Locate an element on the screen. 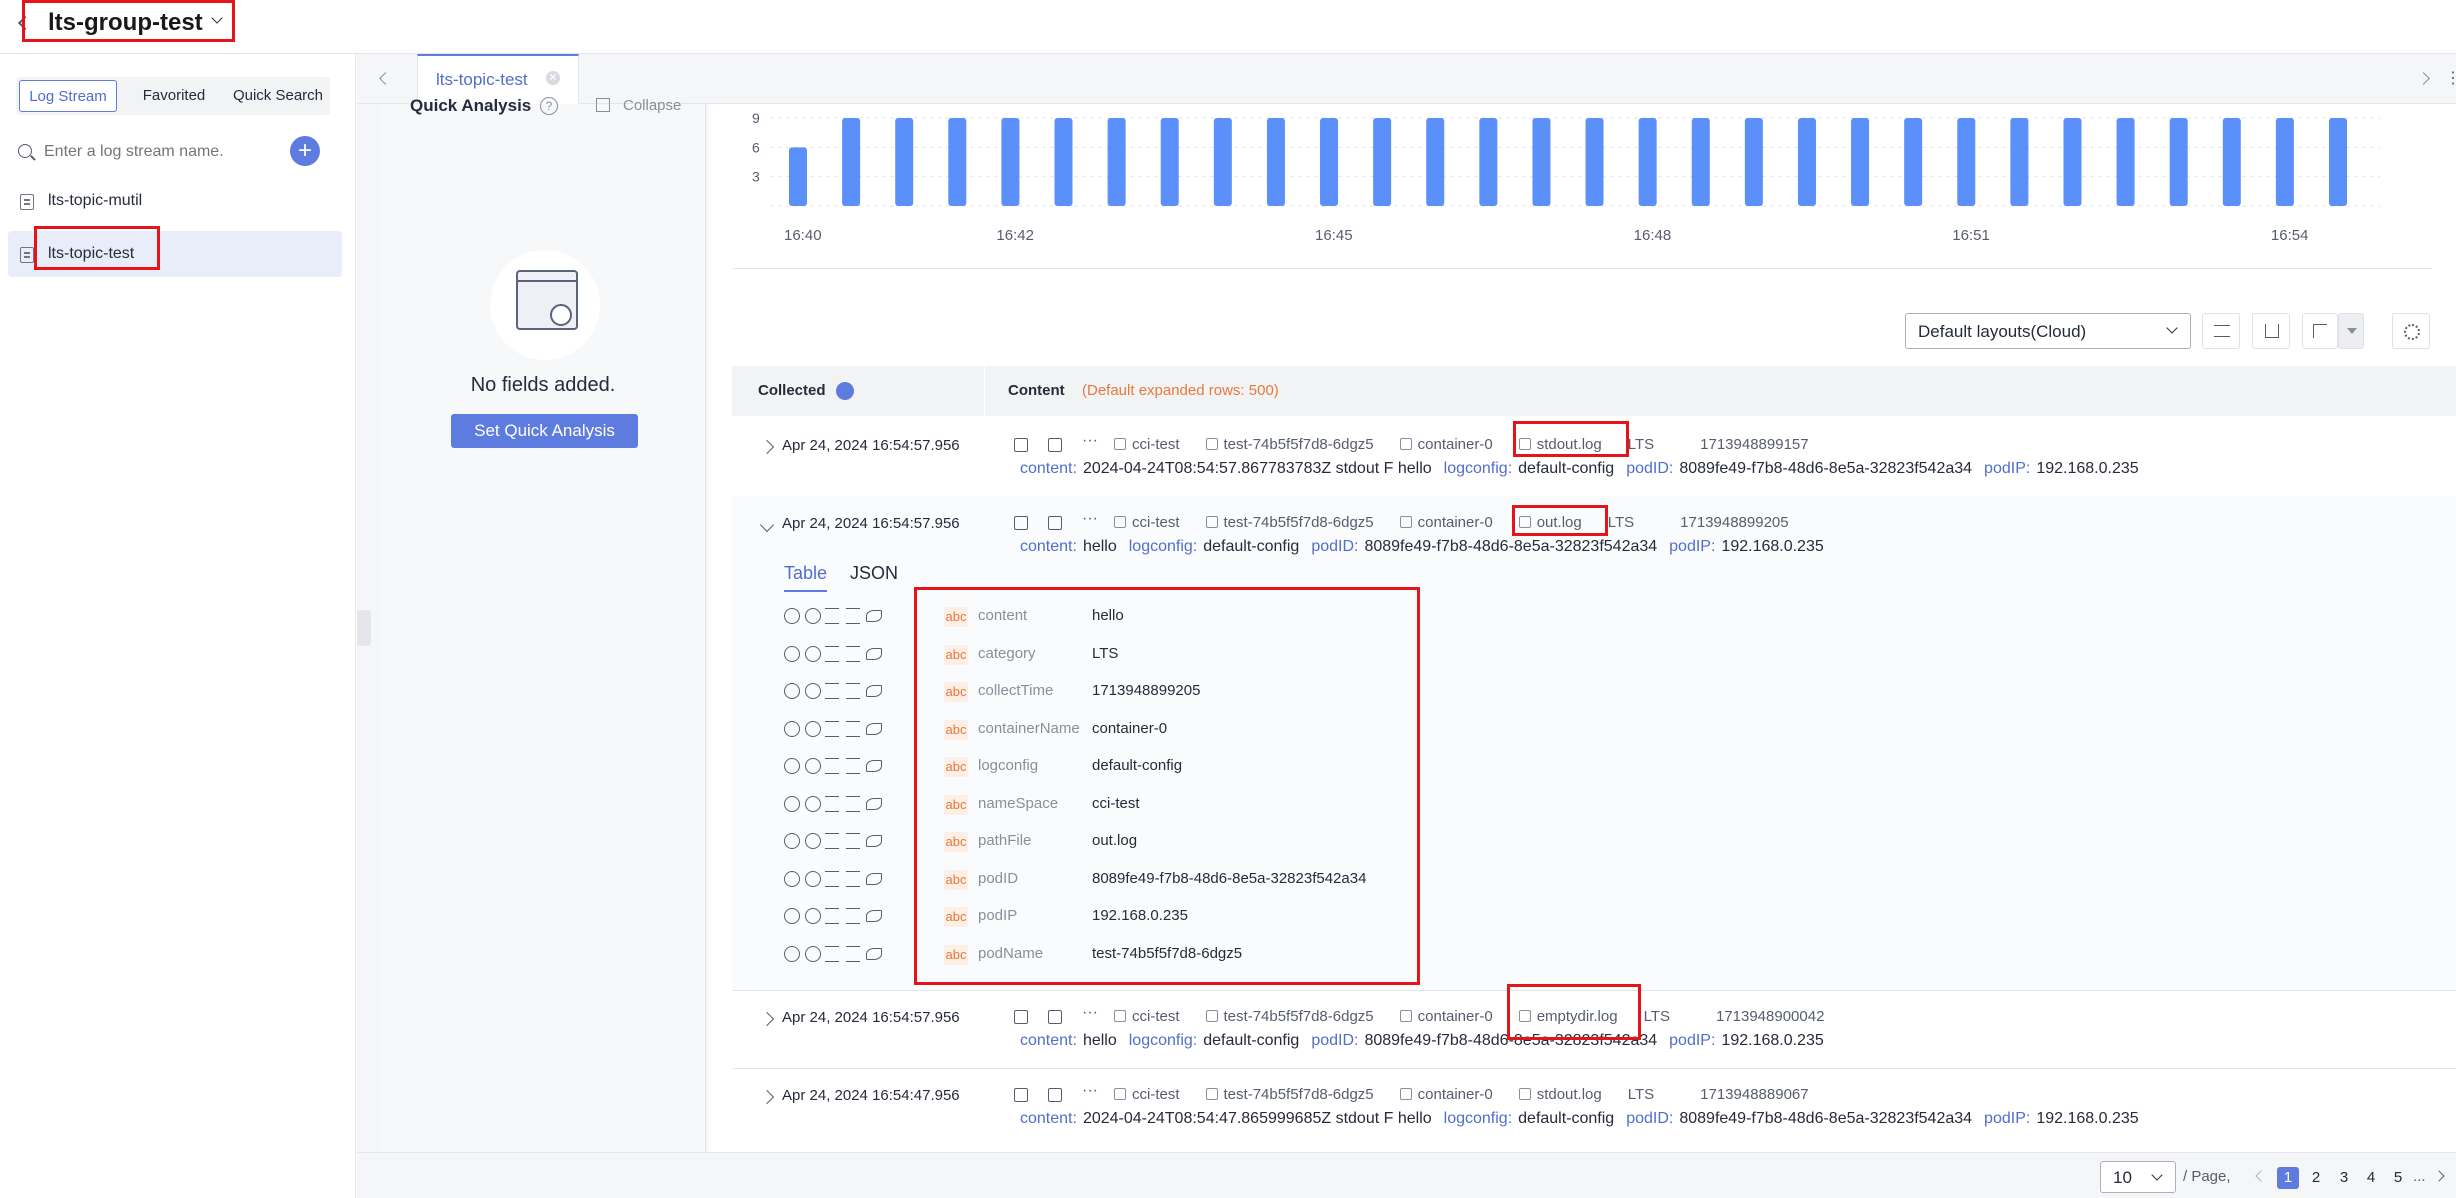 The image size is (2456, 1198). scroll-left-icon is located at coordinates (385, 78).